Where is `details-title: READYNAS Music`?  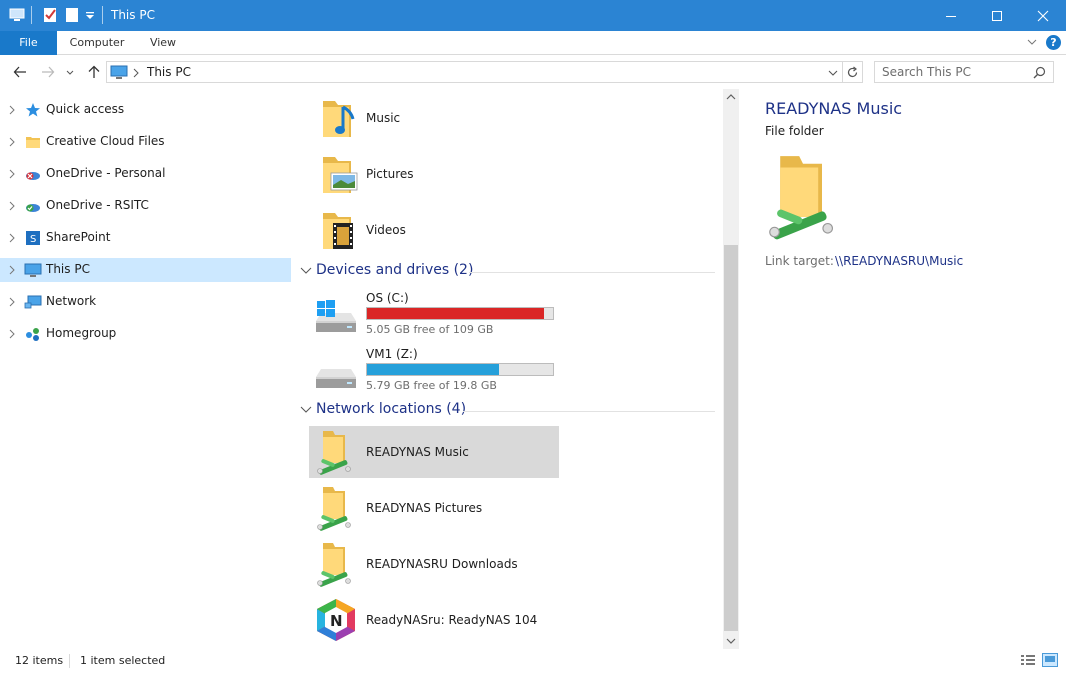 details-title: READYNAS Music is located at coordinates (834, 108).